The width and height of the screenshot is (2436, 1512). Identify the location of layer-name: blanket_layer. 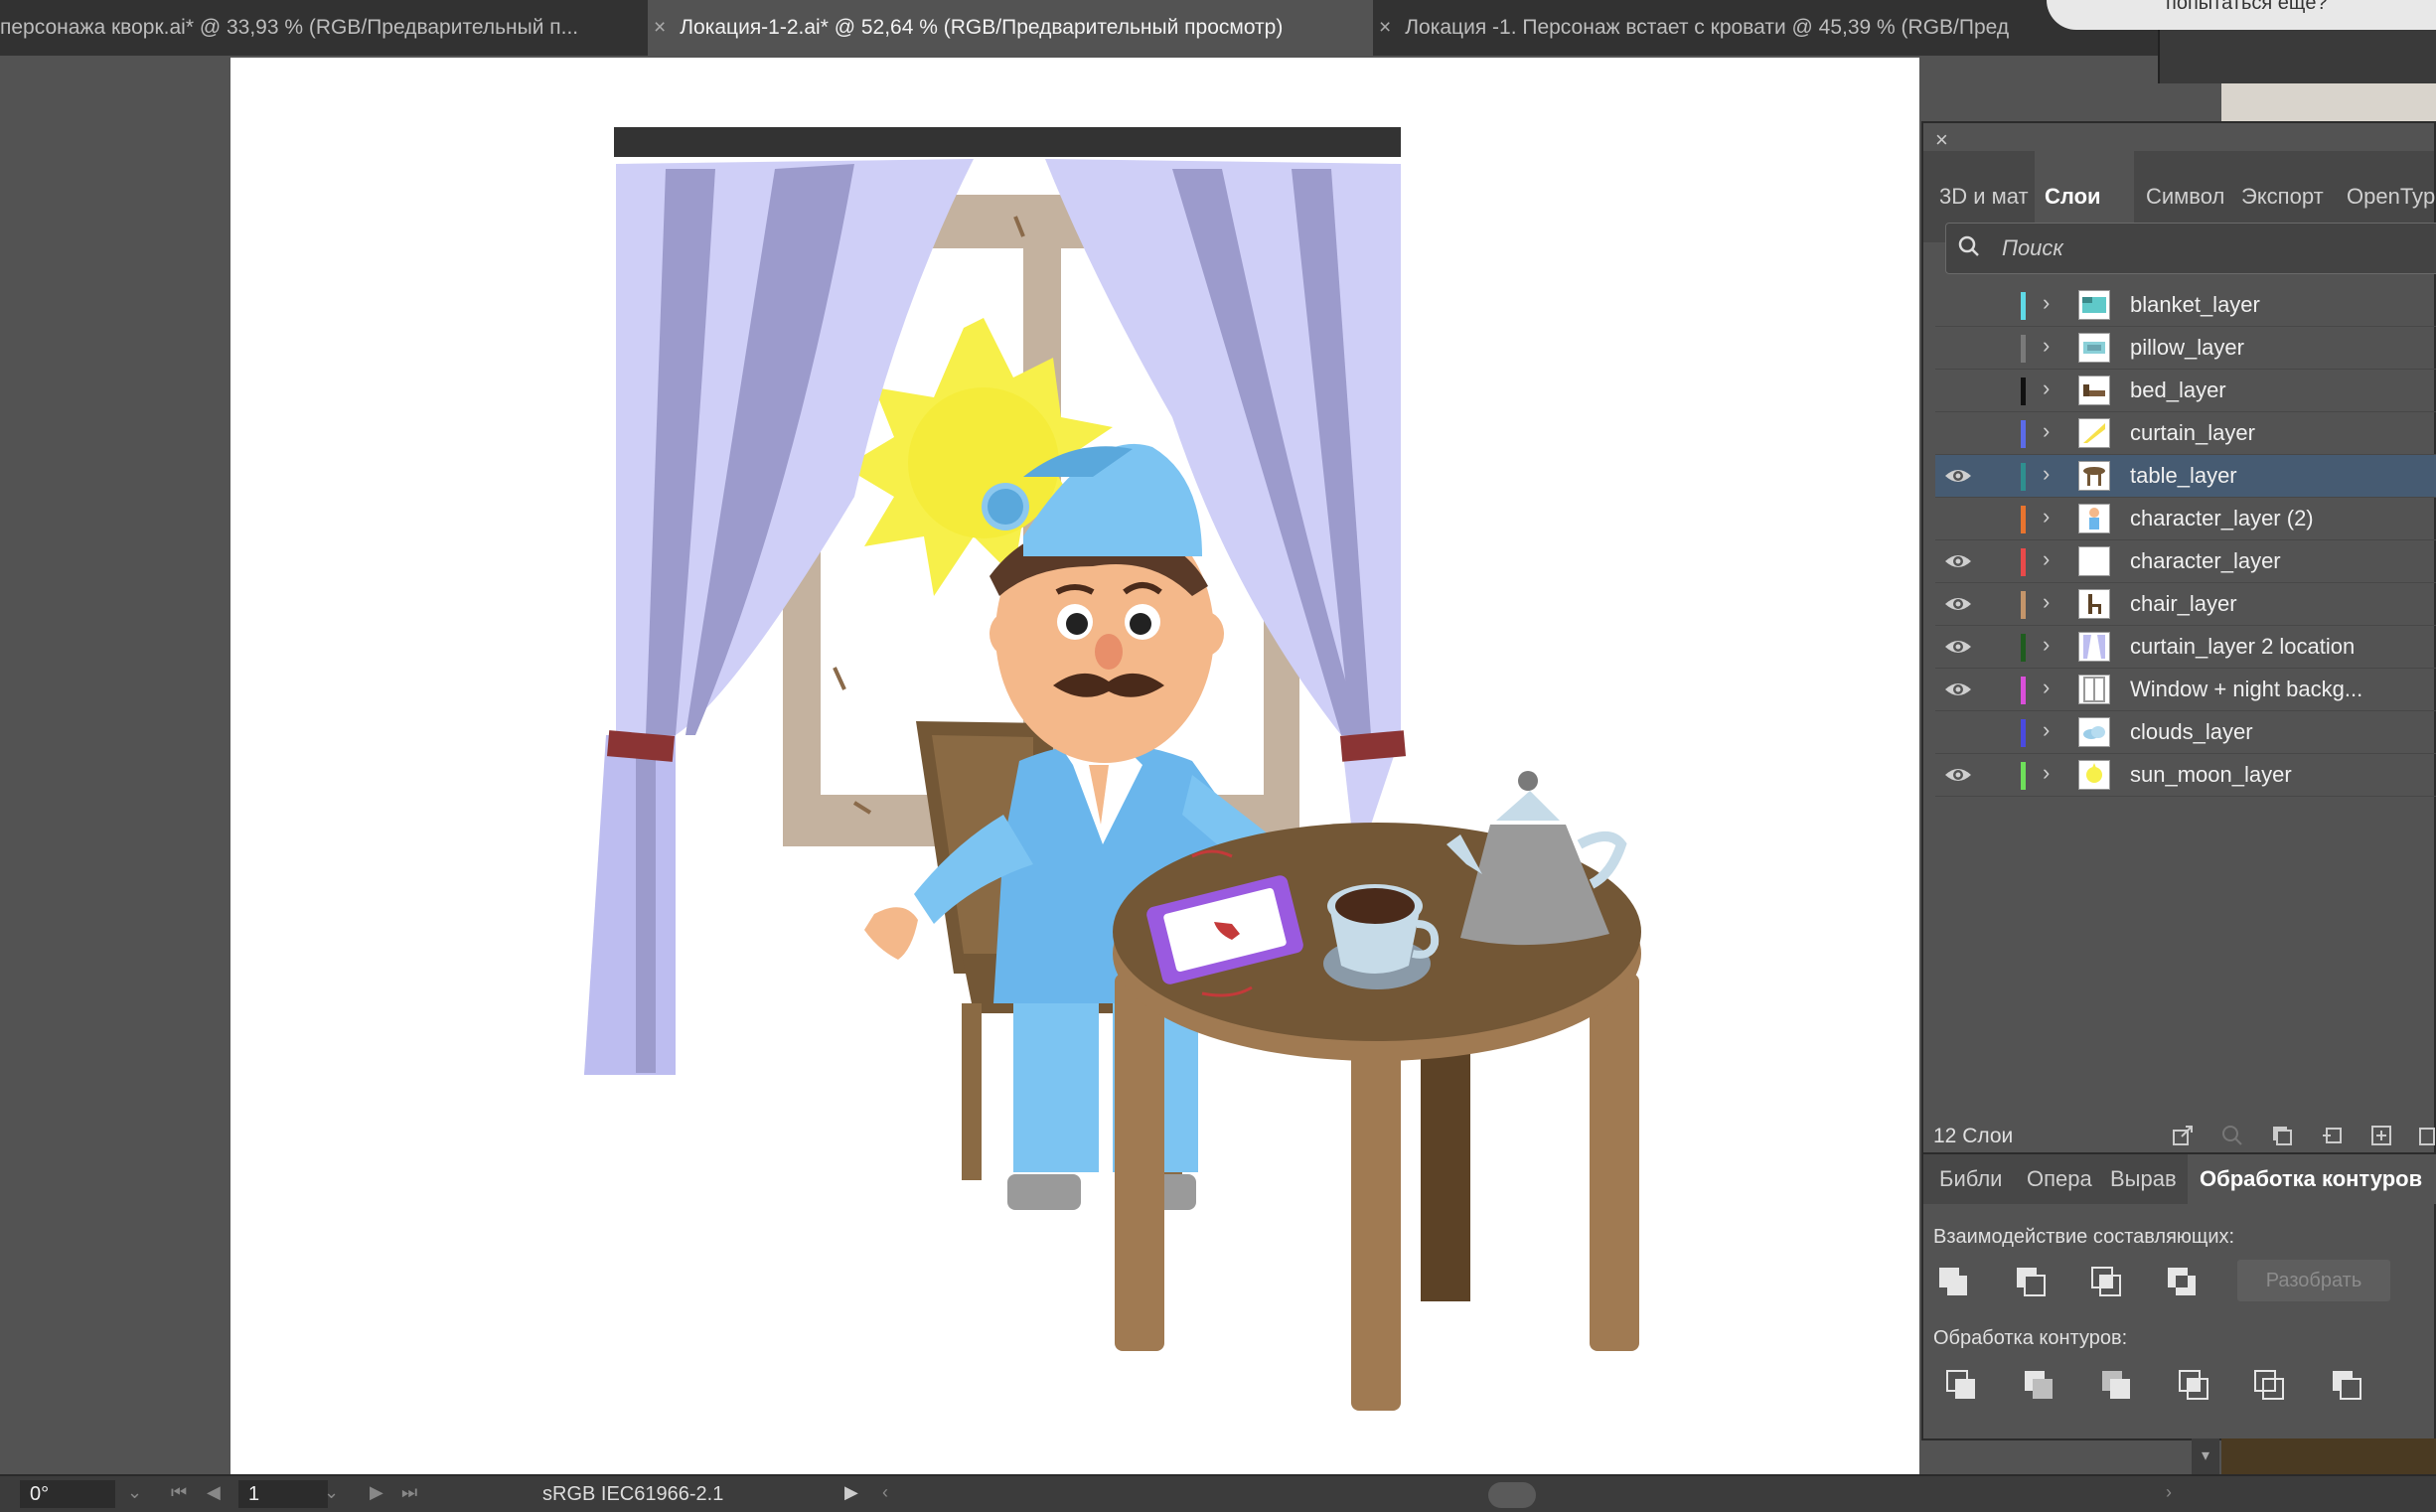
(2195, 304).